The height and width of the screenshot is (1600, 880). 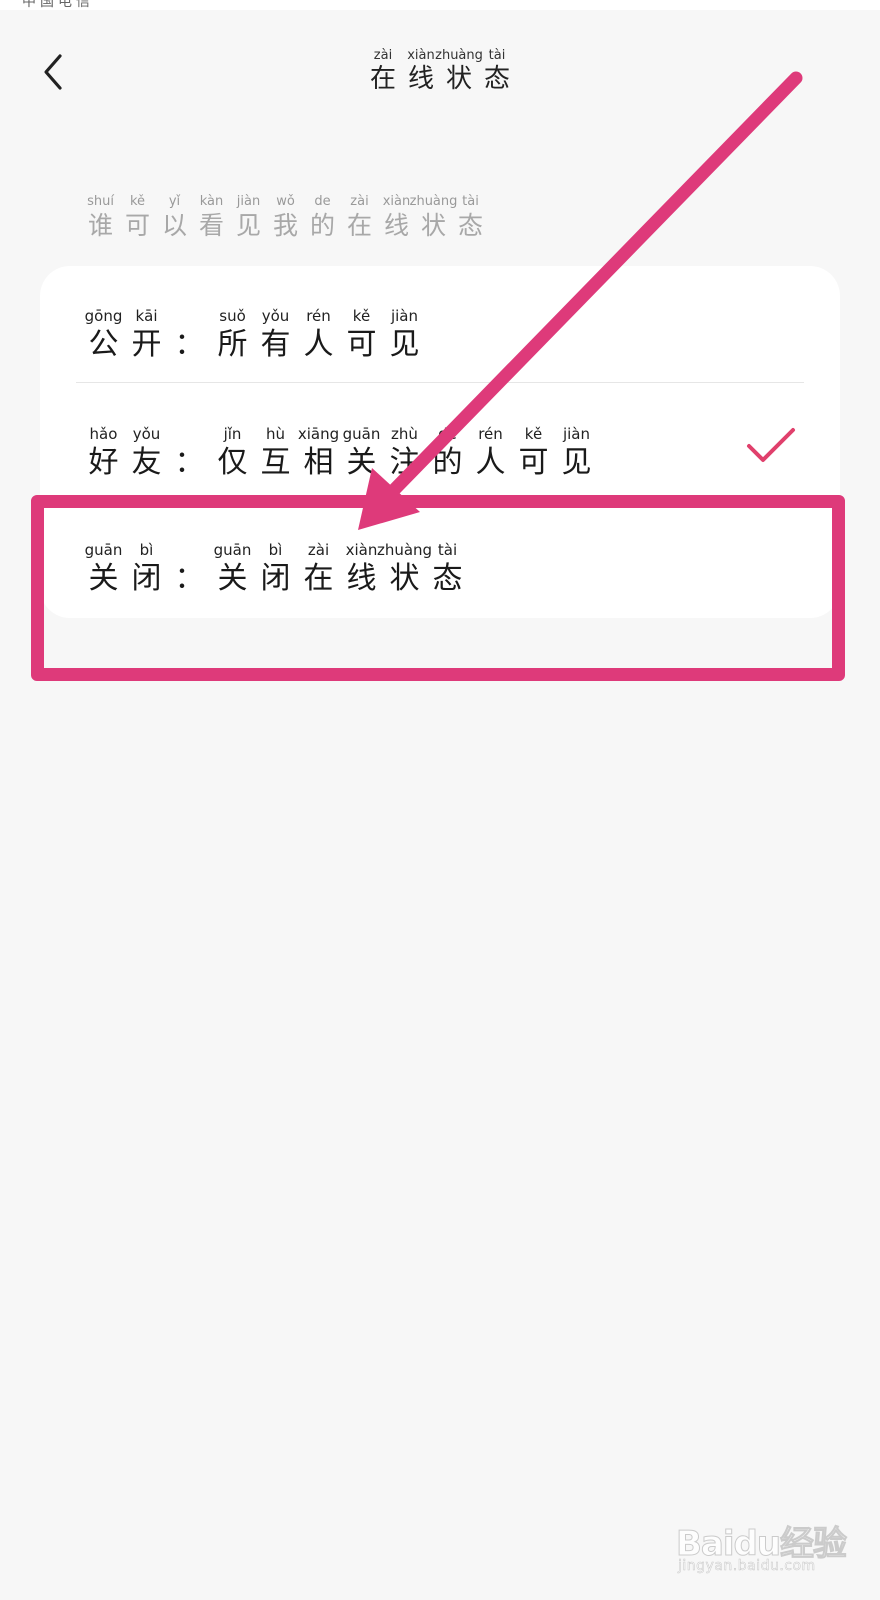 What do you see at coordinates (100, 201) in the screenshot?
I see `pinyin: shuí` at bounding box center [100, 201].